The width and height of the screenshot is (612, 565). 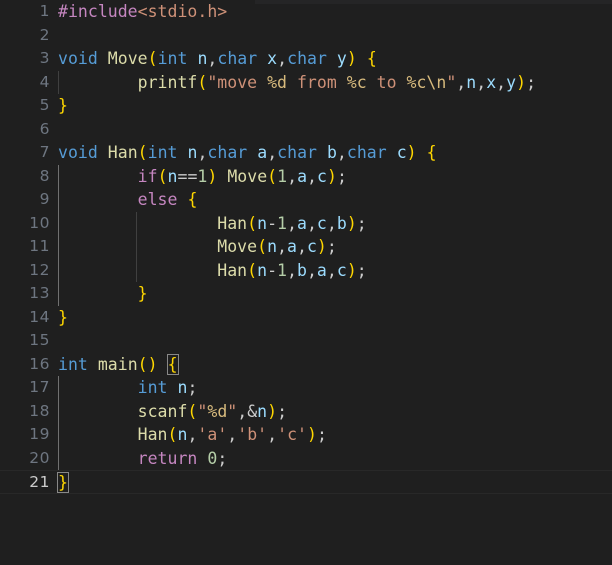 I want to click on code-line: 5 }, so click(x=306, y=106).